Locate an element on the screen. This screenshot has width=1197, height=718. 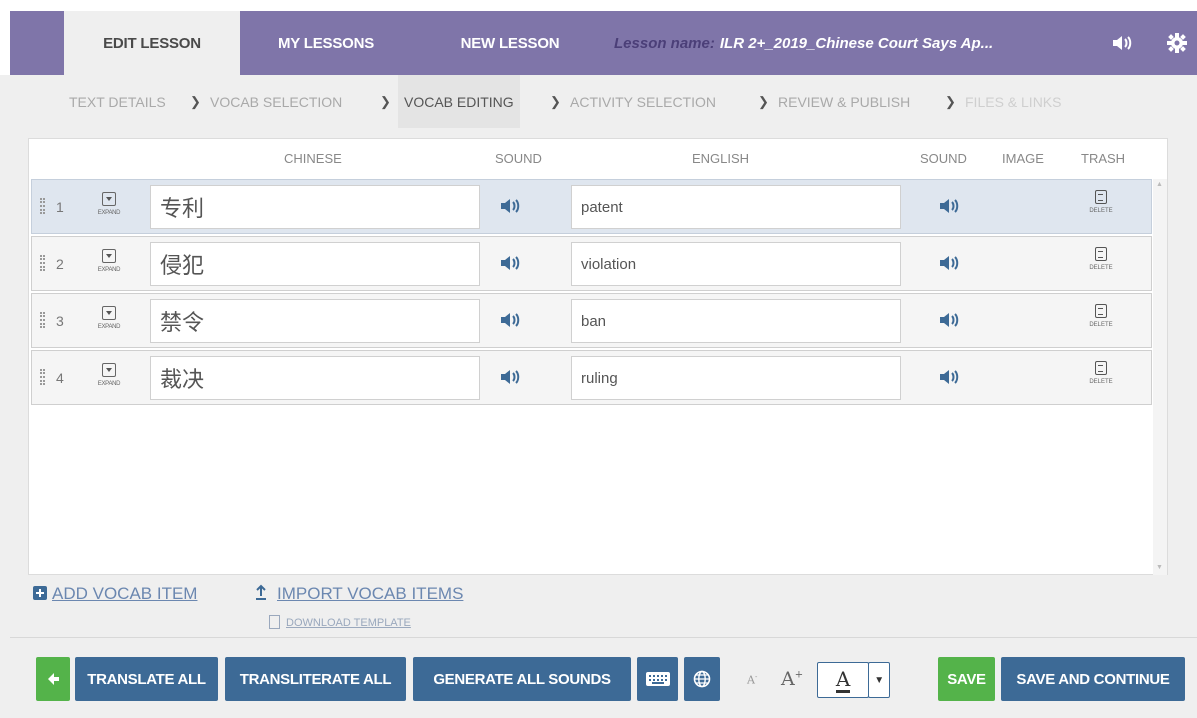
add-icon is located at coordinates (40, 593).